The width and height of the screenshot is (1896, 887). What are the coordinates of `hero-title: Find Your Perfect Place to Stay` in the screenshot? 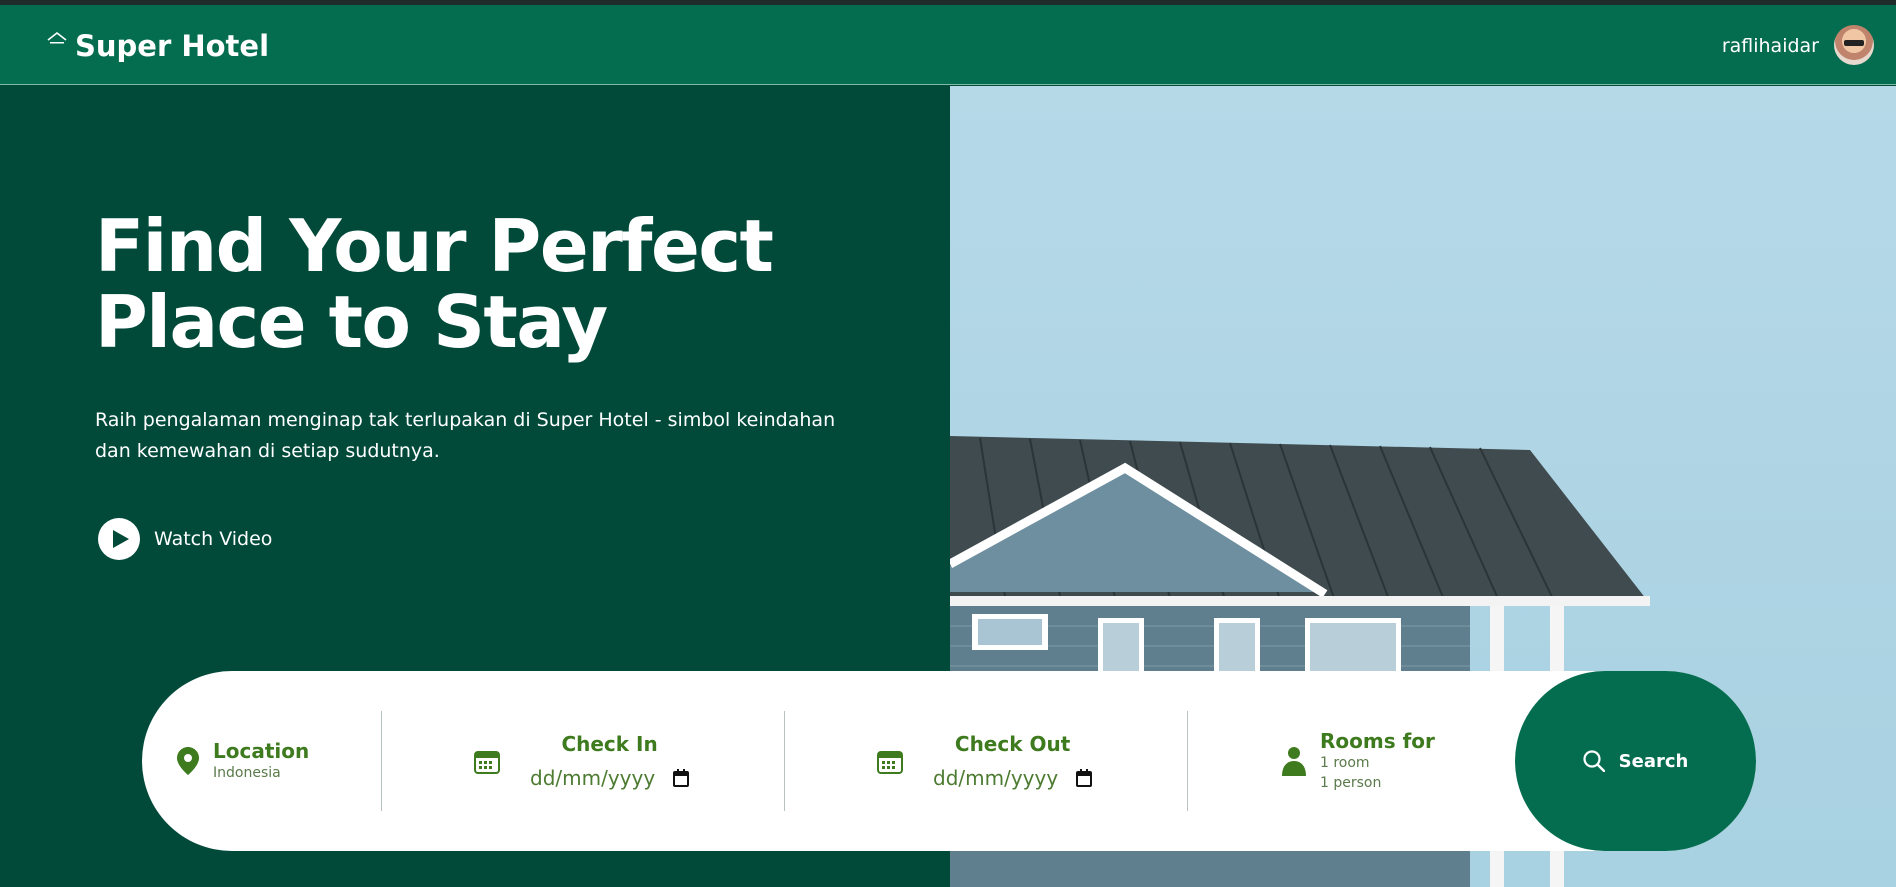 It's located at (445, 284).